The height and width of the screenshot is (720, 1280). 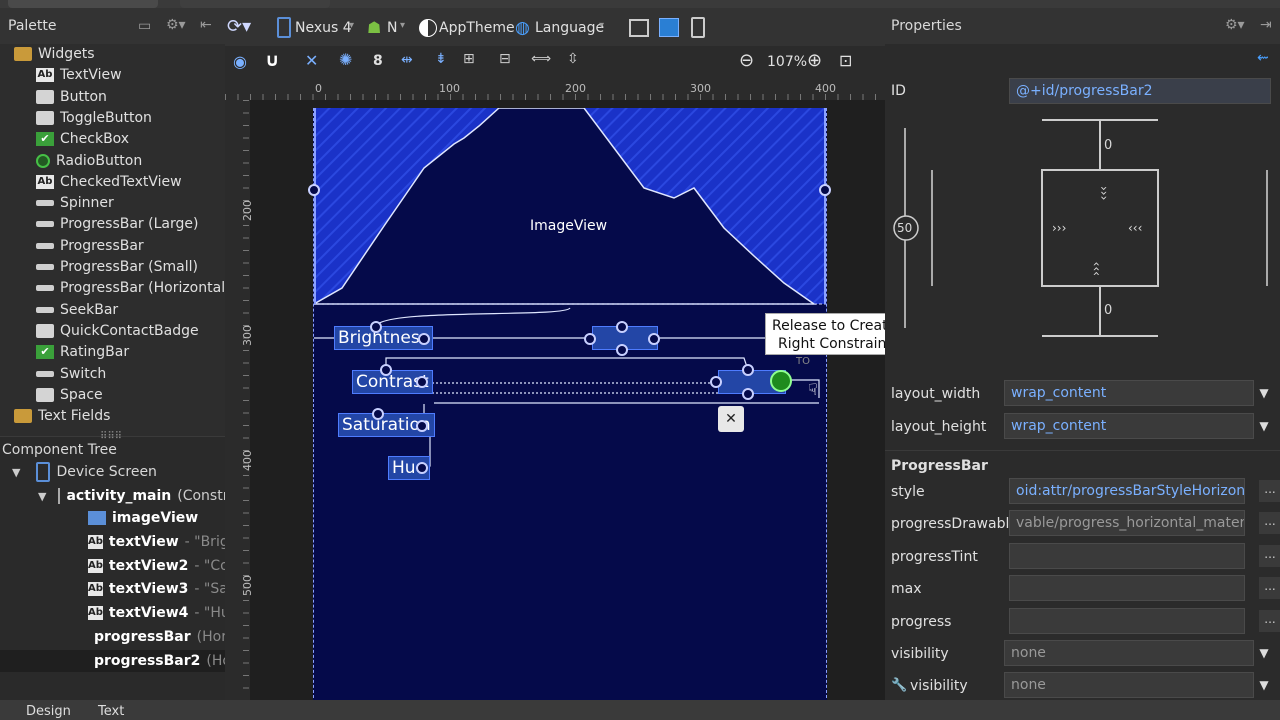 I want to click on palette-item: Spinner, so click(x=75, y=203).